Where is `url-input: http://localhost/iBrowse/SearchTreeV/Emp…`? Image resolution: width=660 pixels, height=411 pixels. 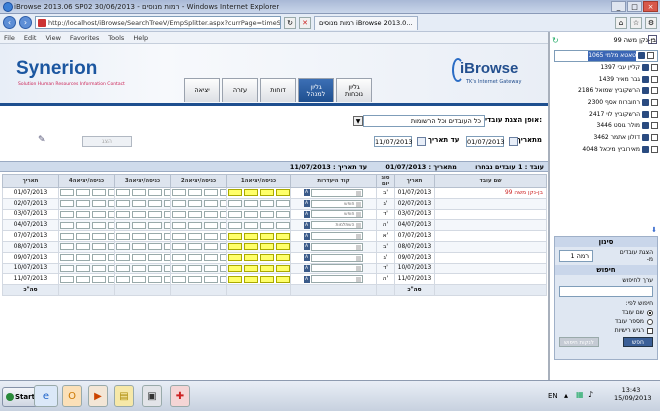 url-input: http://localhost/iBrowse/SearchTreeV/Emp… is located at coordinates (158, 22).